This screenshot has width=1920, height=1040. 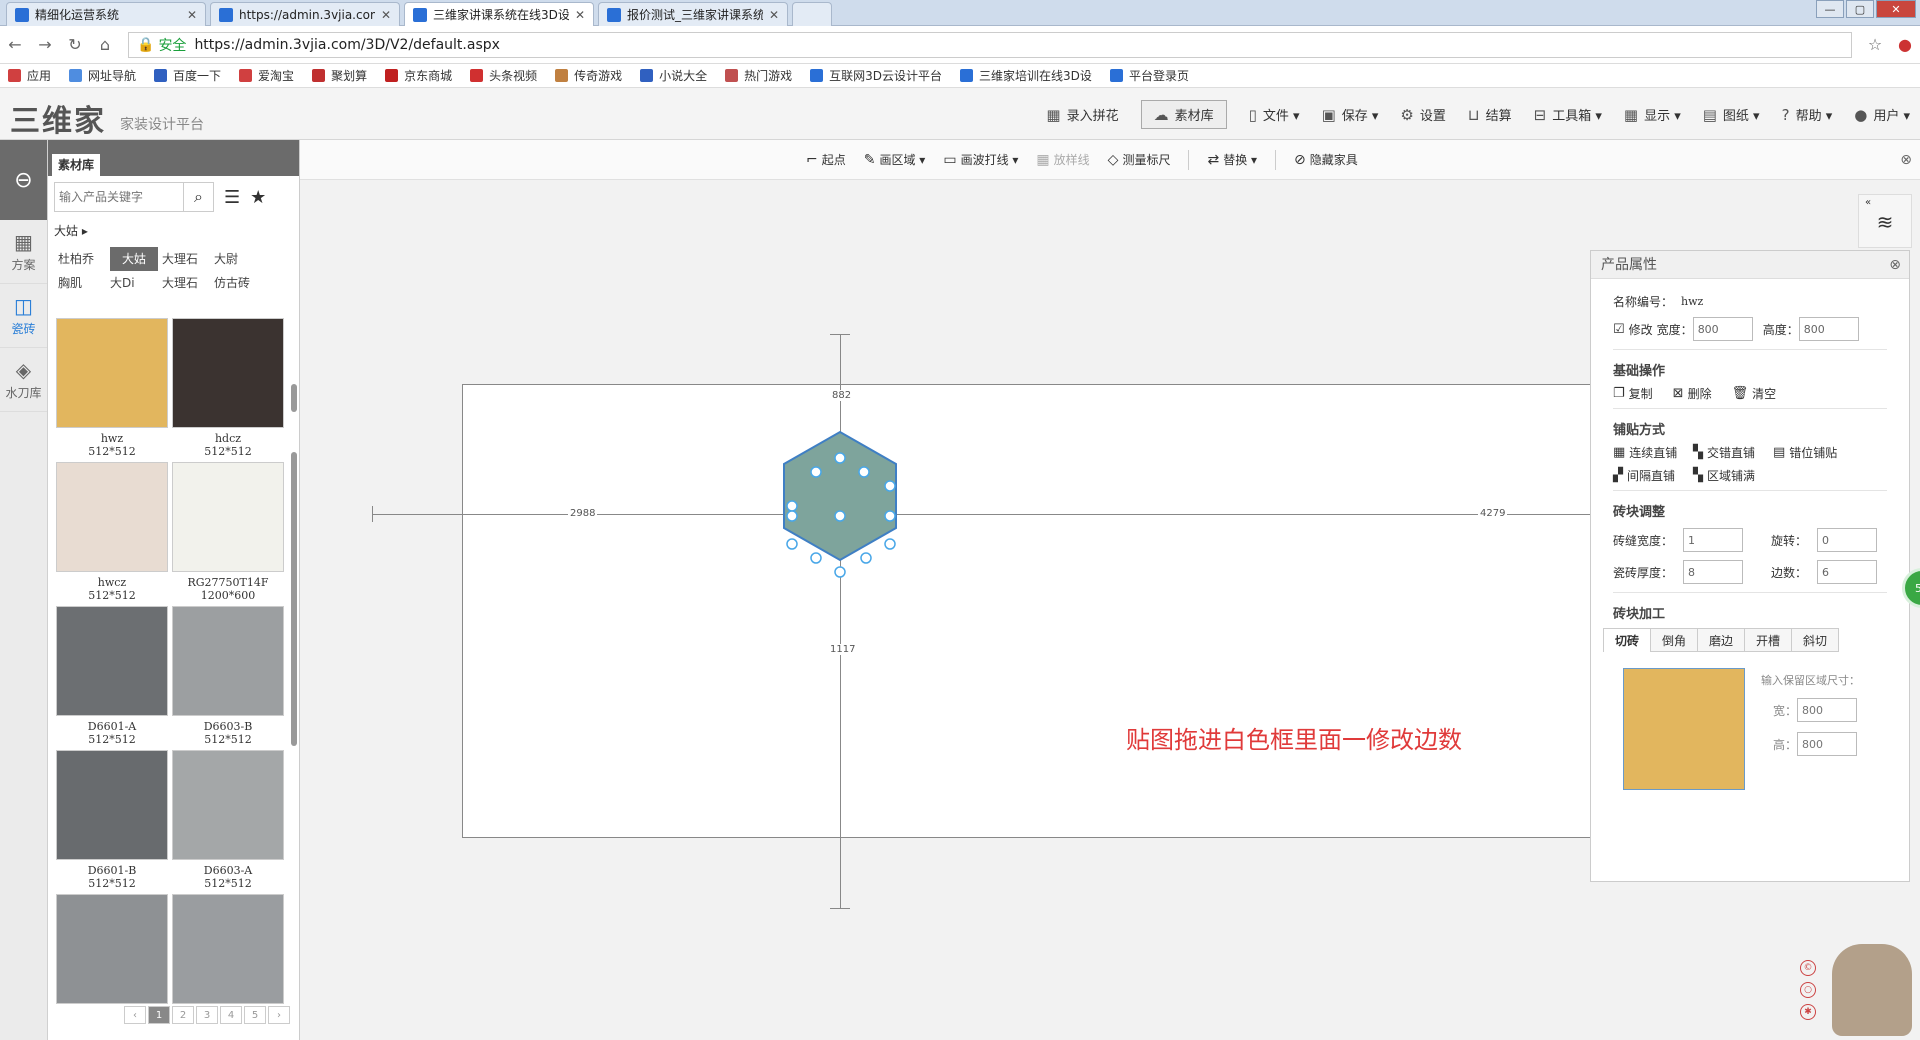 What do you see at coordinates (23, 380) in the screenshot?
I see `rail-item-waterjet: ◈ 水刀库` at bounding box center [23, 380].